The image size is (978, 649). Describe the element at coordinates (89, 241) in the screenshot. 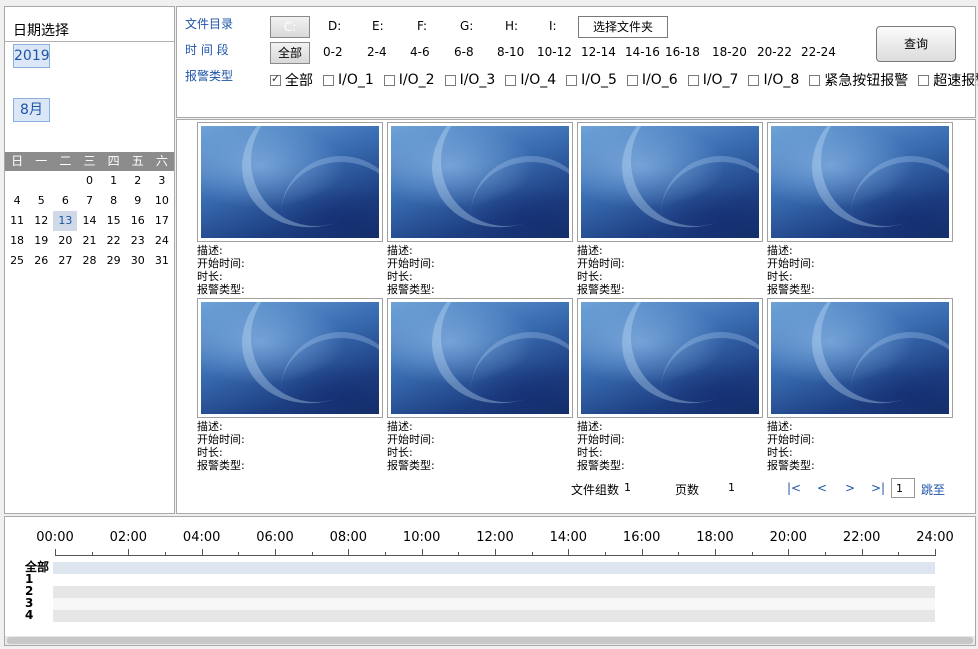

I see `calendar-day: 21` at that location.